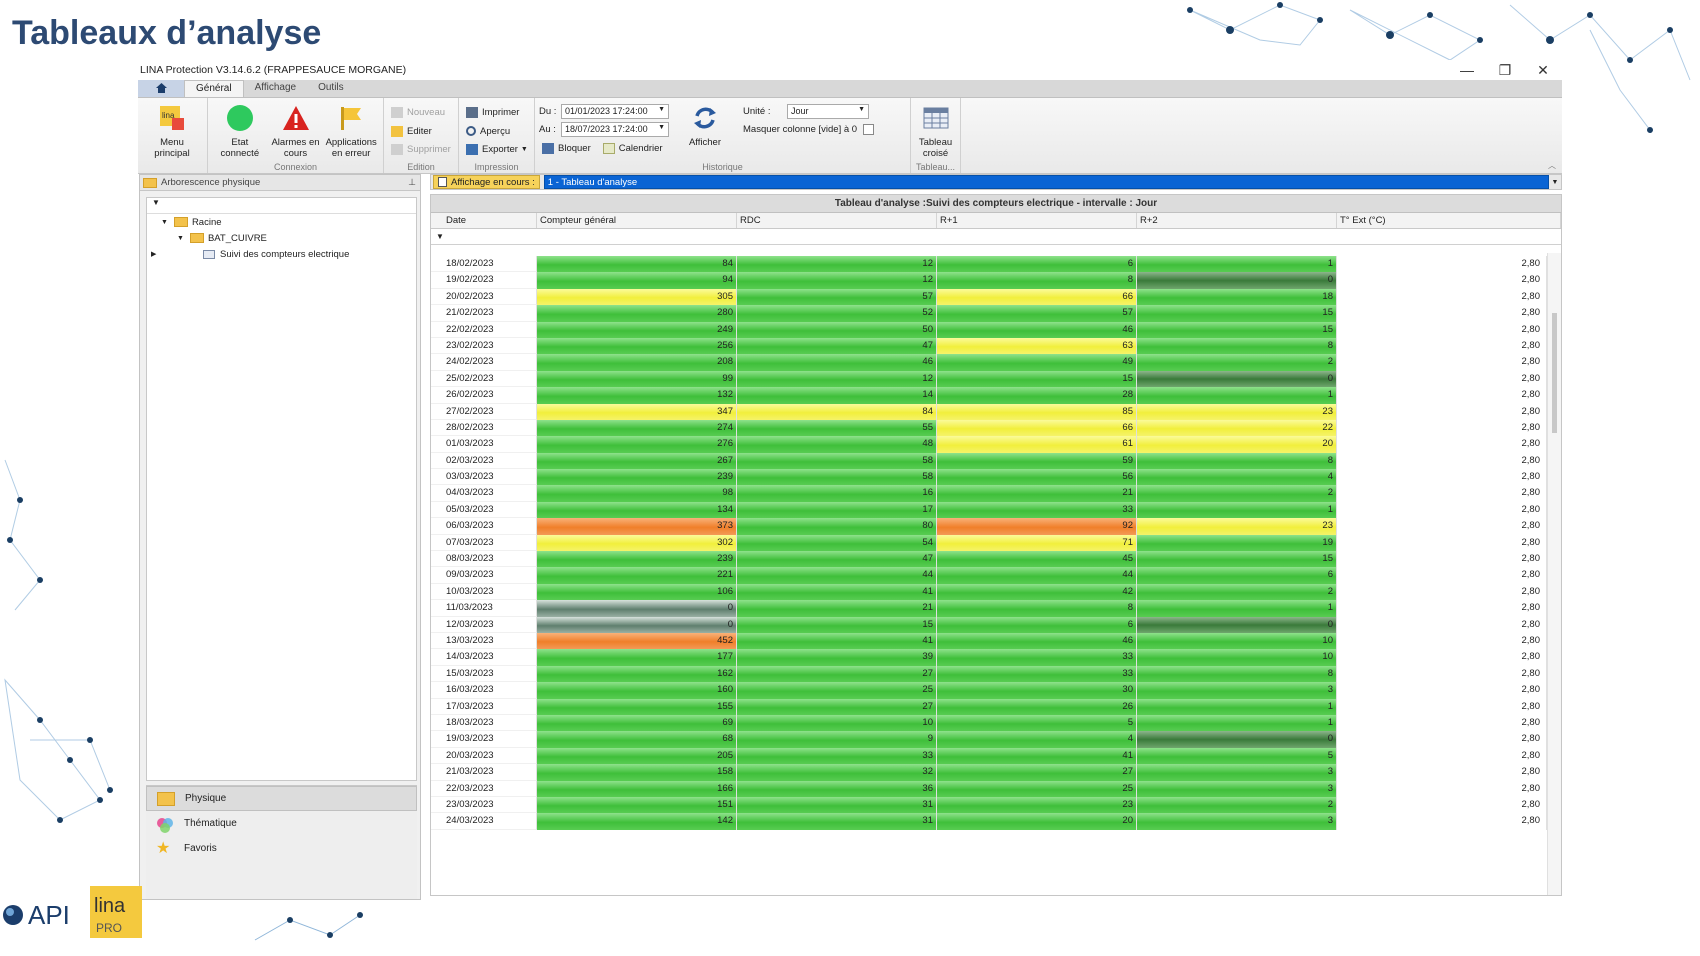 The height and width of the screenshot is (956, 1700). I want to click on table-row: 08/03/2023 239 47 45 15 2,80, so click(989, 559).